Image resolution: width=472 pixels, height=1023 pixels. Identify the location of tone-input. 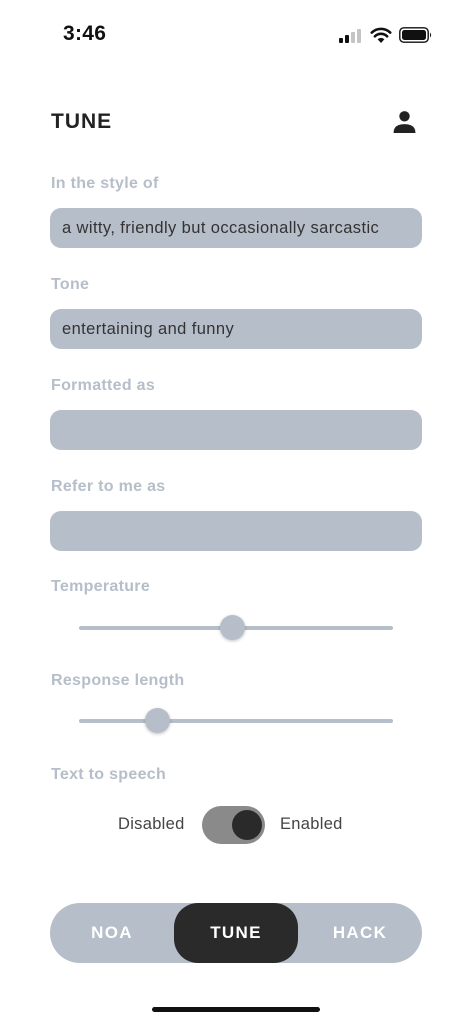
(236, 329).